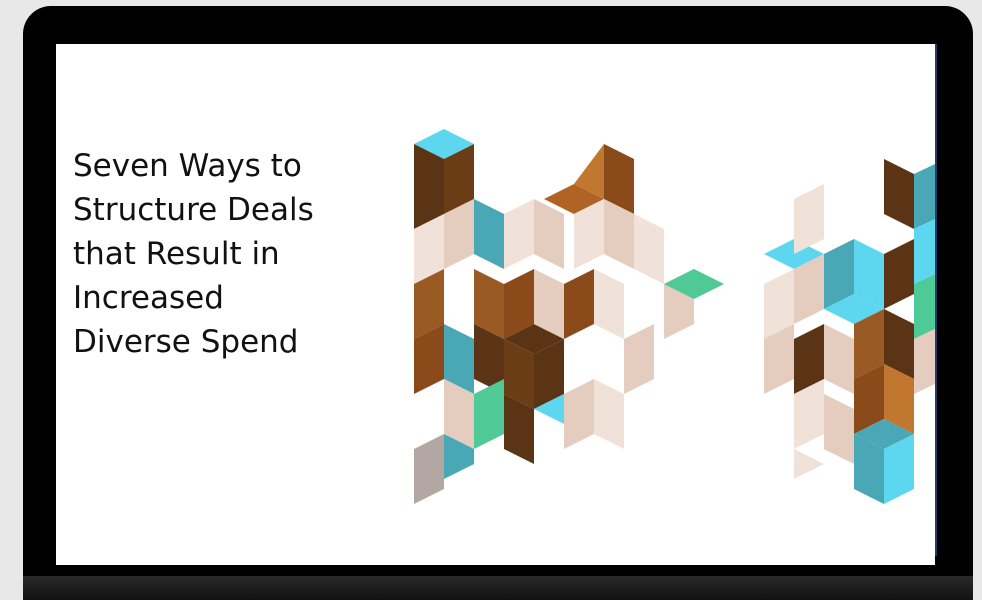 This screenshot has height=600, width=982. What do you see at coordinates (148, 298) in the screenshot?
I see `slide-title-line-4: Increased` at bounding box center [148, 298].